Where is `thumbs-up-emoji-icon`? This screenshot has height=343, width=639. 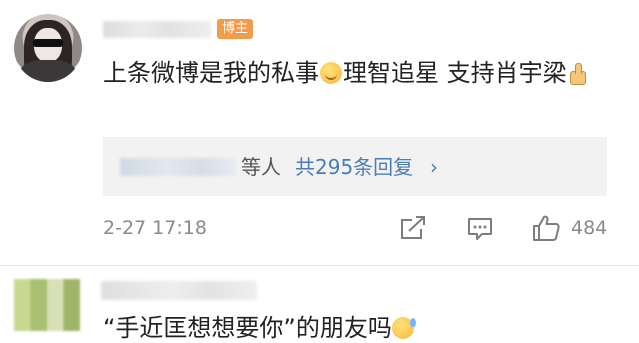 thumbs-up-emoji-icon is located at coordinates (578, 73).